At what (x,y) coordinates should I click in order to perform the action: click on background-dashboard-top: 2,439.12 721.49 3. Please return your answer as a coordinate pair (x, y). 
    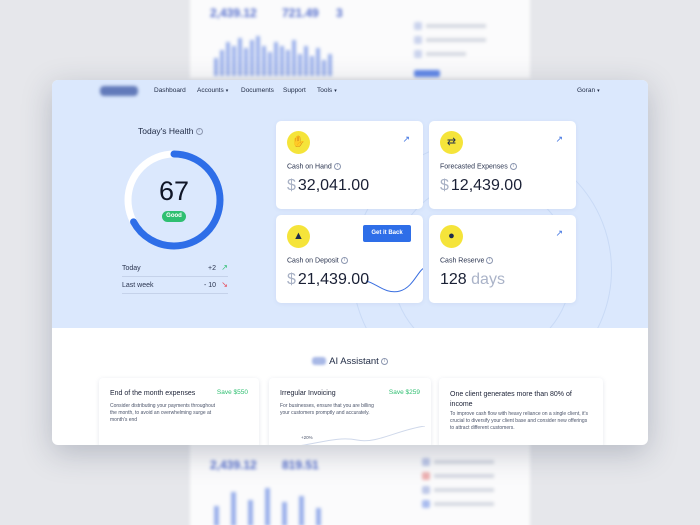
    Looking at the image, I should click on (360, 39).